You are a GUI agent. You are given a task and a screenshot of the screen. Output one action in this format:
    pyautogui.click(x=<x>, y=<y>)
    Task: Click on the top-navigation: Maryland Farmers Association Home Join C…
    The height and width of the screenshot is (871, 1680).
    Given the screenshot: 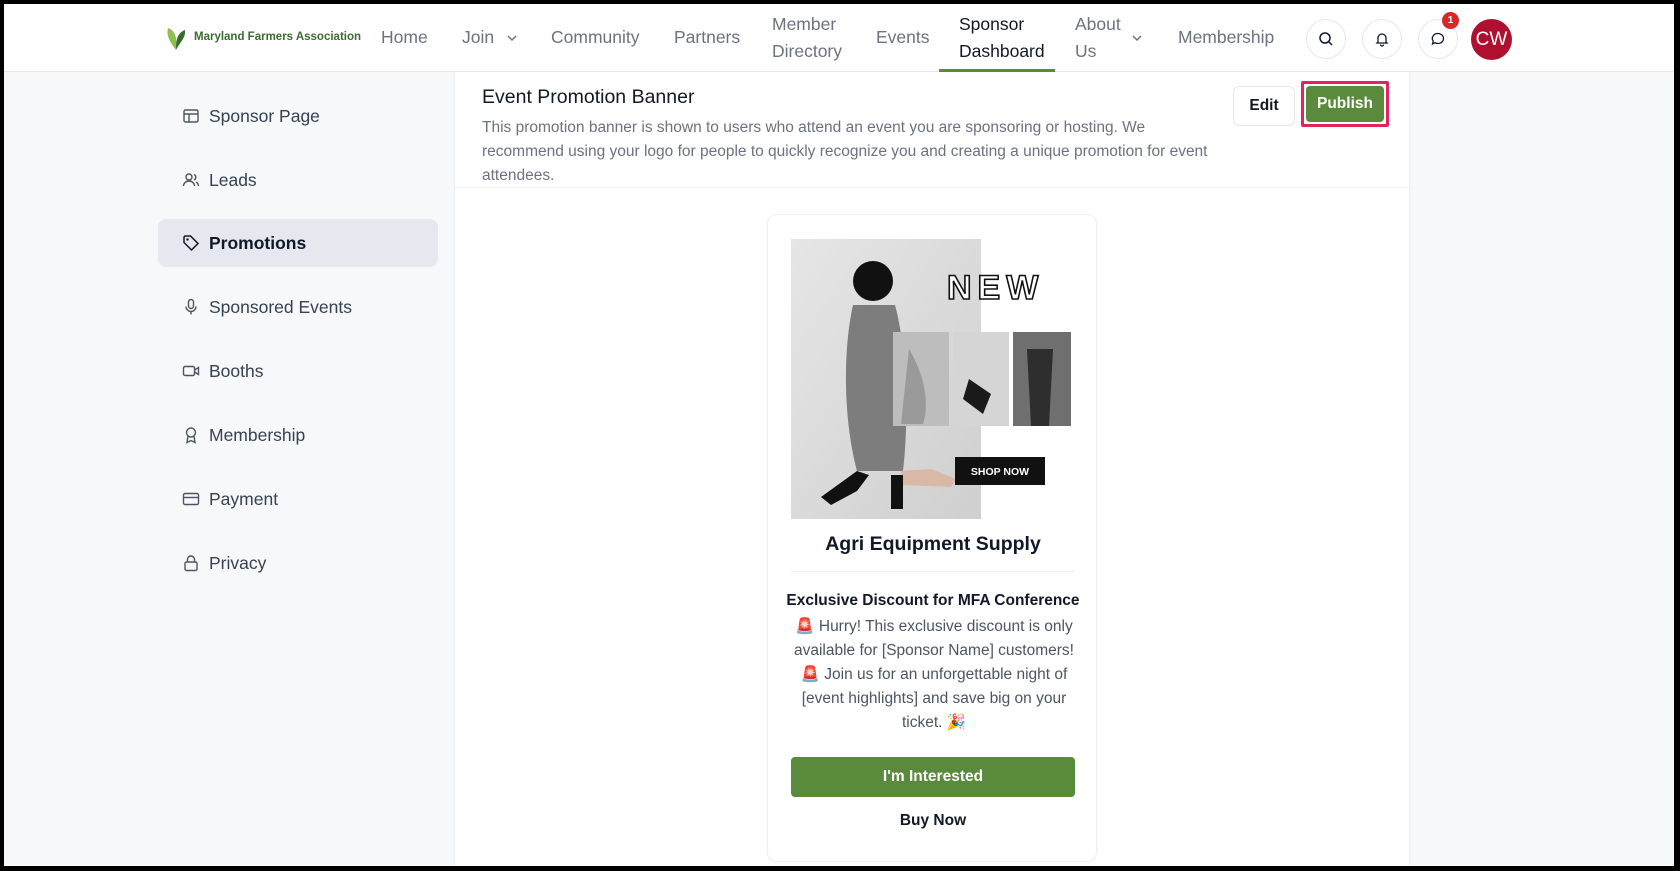 What is the action you would take?
    pyautogui.click(x=839, y=38)
    